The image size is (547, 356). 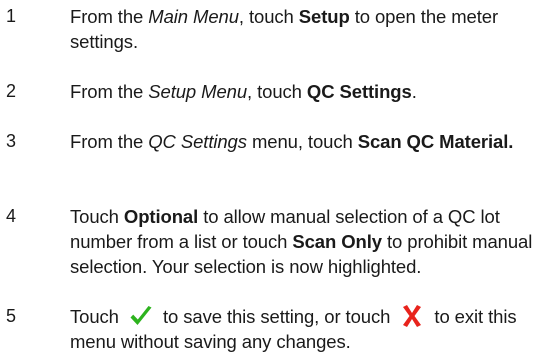 I want to click on button-name: Scan QC Material., so click(x=435, y=141).